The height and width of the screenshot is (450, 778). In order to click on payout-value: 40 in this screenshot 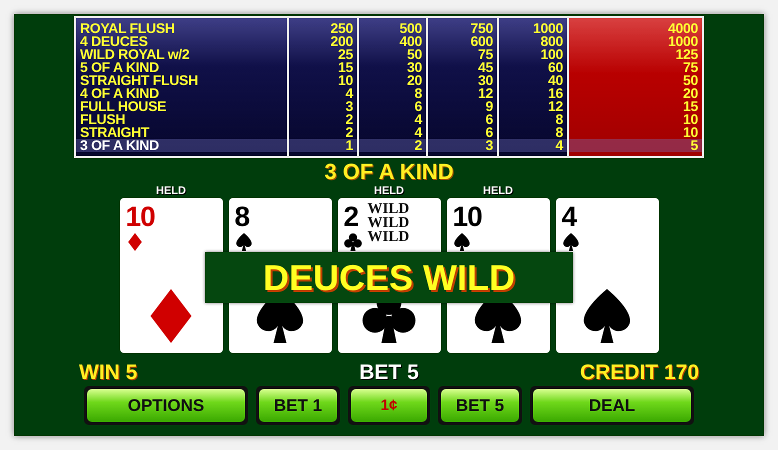, I will do `click(555, 80)`.